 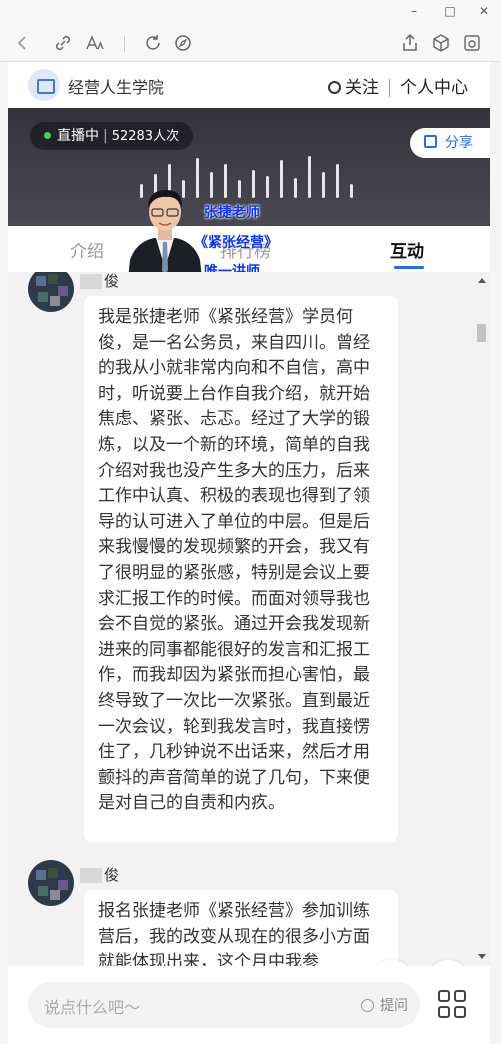 I want to click on scroll-up-arrow-icon, so click(x=482, y=280).